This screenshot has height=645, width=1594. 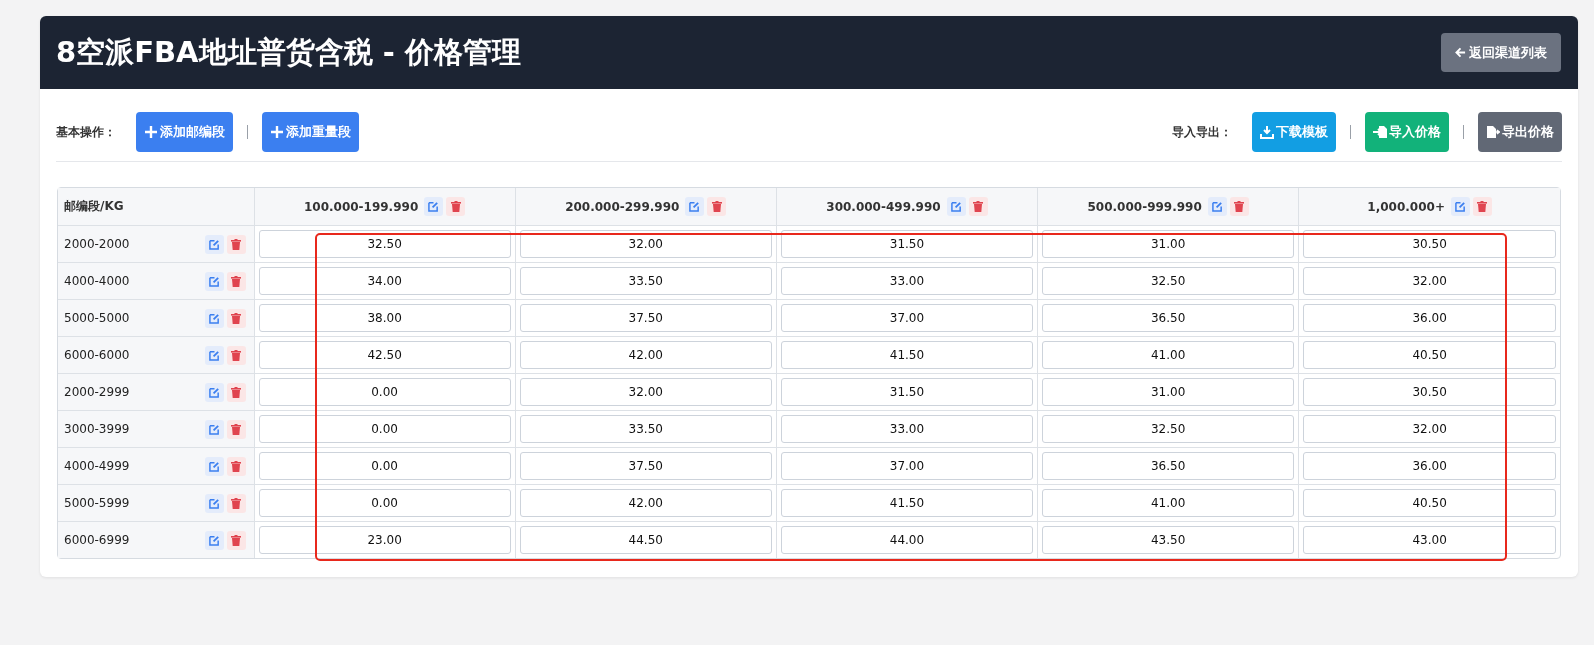 What do you see at coordinates (156, 207) in the screenshot?
I see `column-header: 邮编段/KG` at bounding box center [156, 207].